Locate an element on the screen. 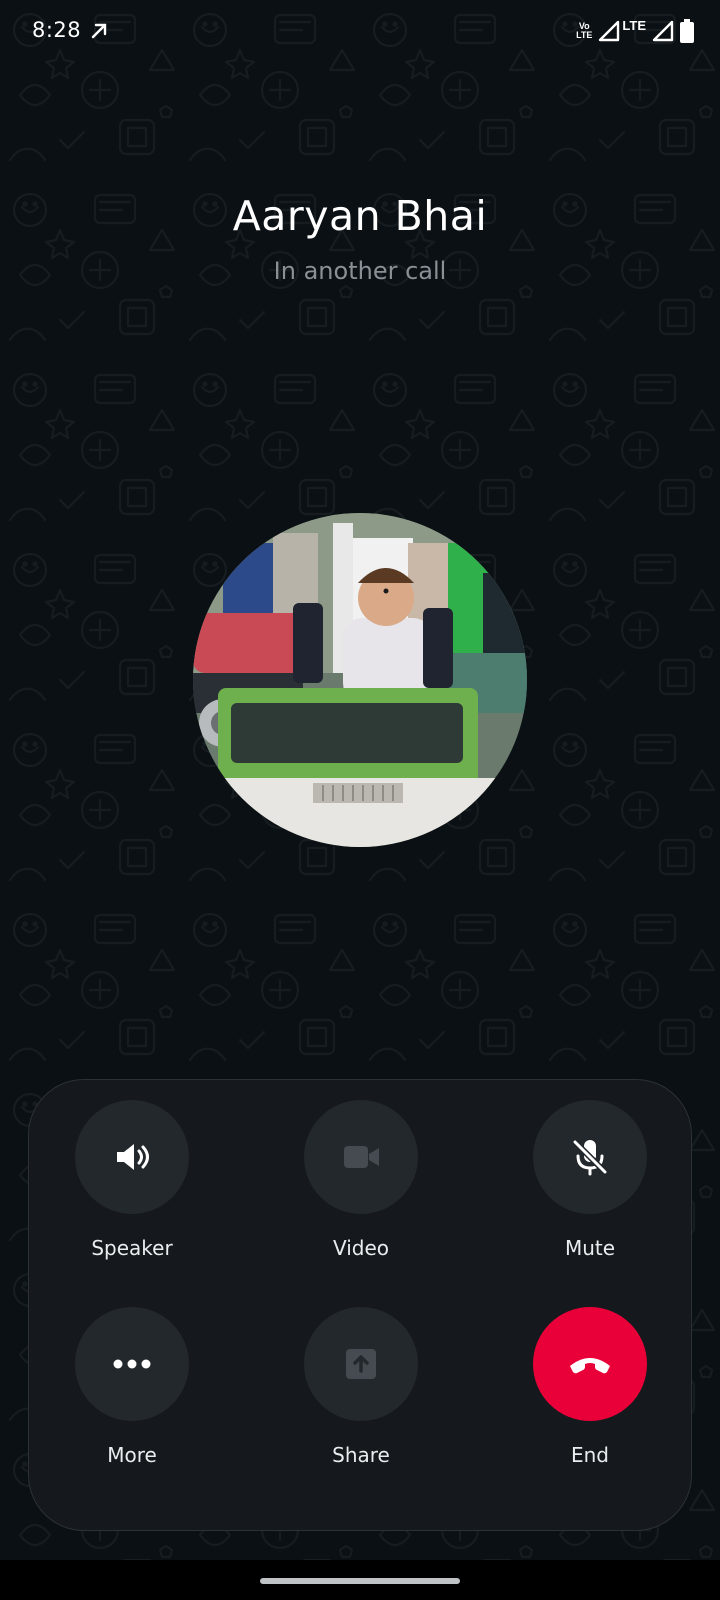 The image size is (720, 1600). end-control: End is located at coordinates (590, 1387).